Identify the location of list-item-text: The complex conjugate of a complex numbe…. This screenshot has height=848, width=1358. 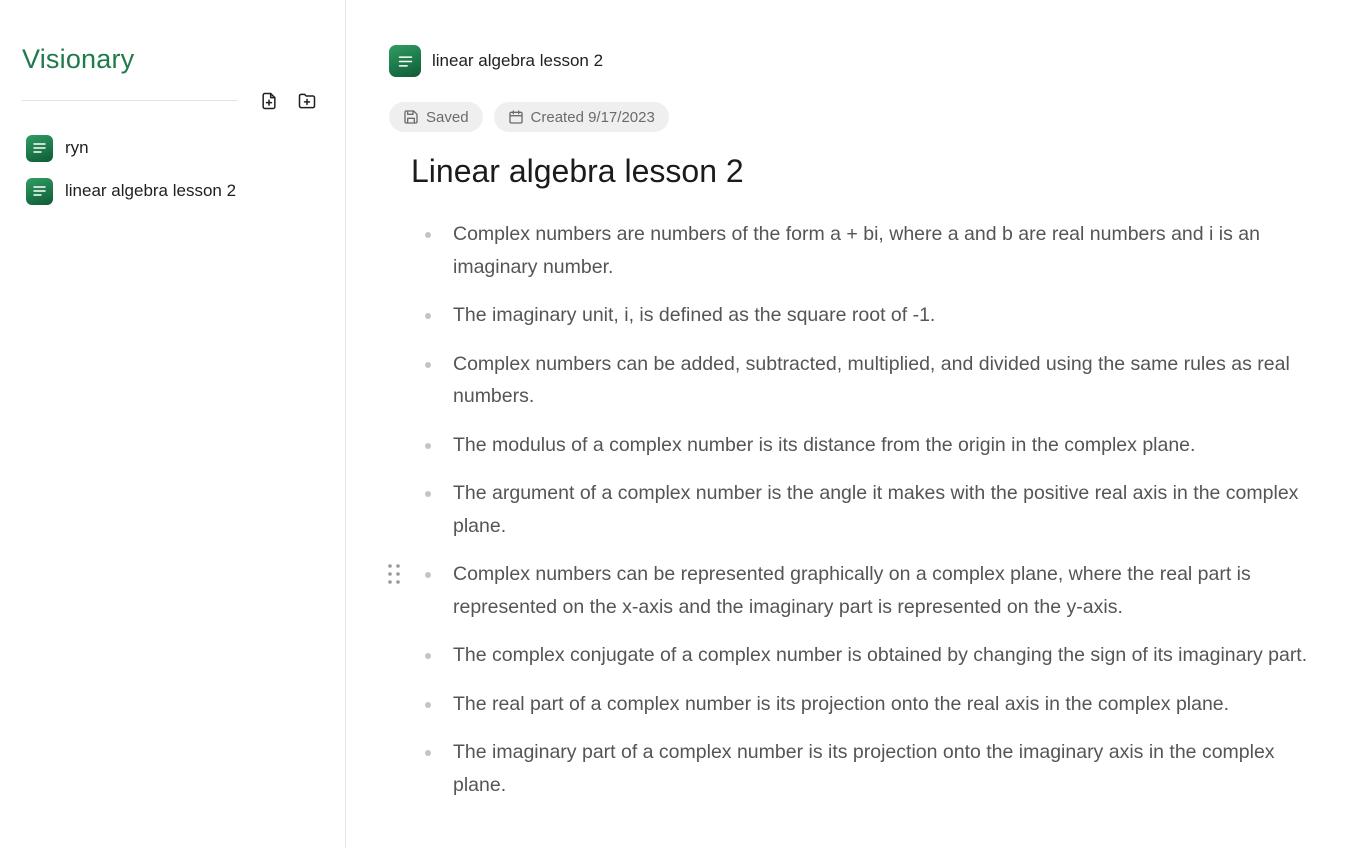
(880, 655).